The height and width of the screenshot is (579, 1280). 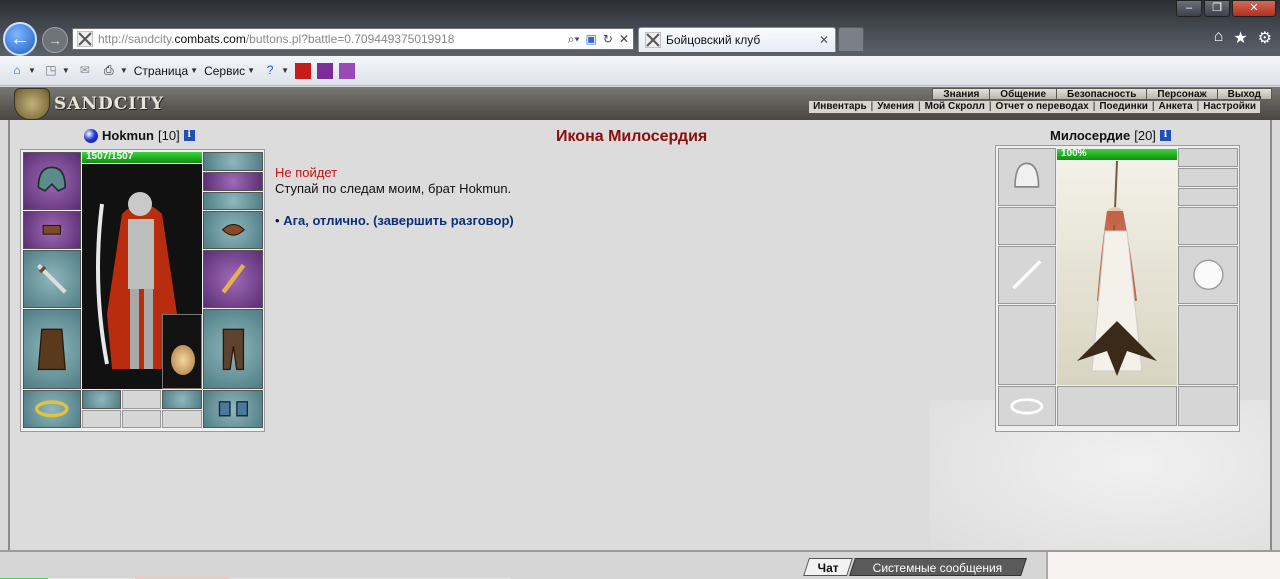 What do you see at coordinates (85, 39) in the screenshot?
I see `site-favicon-icon` at bounding box center [85, 39].